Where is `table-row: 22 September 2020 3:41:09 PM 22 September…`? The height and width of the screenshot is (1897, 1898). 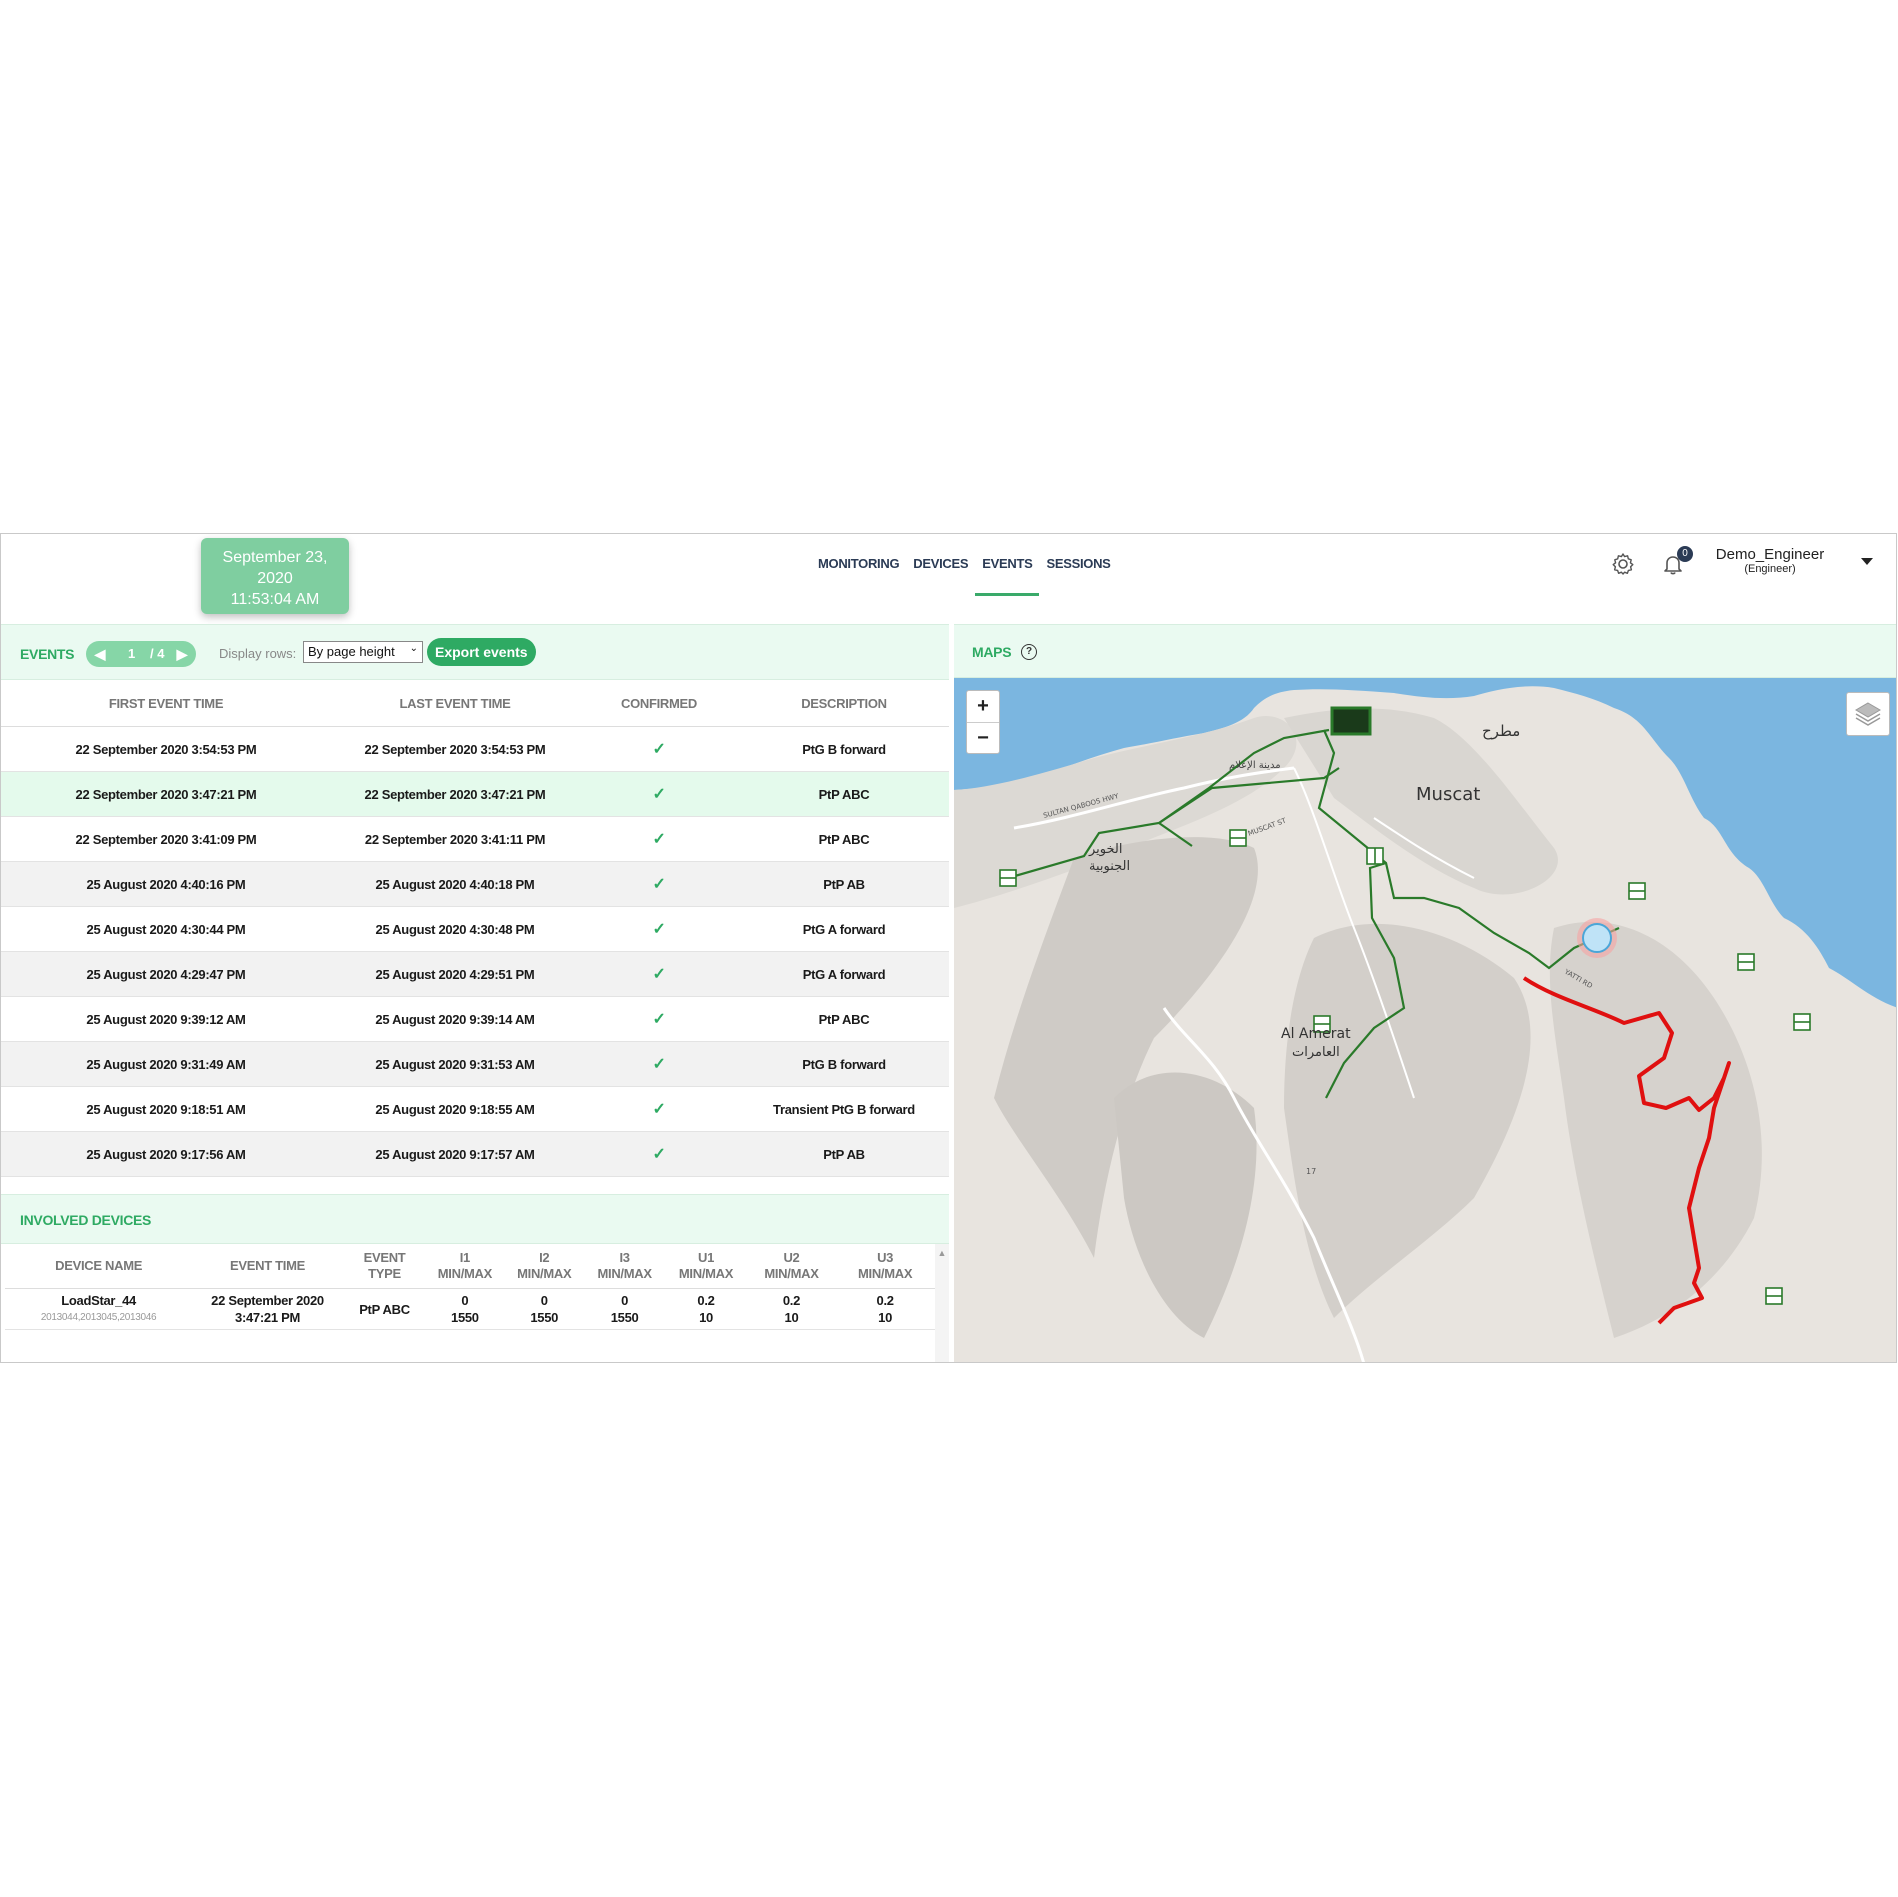
table-row: 22 September 2020 3:41:09 PM 22 September… is located at coordinates (475, 839).